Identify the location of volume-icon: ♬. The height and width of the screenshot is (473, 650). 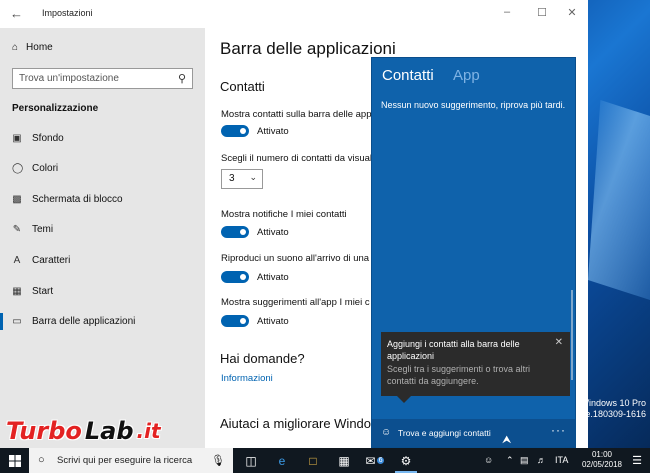
(541, 460).